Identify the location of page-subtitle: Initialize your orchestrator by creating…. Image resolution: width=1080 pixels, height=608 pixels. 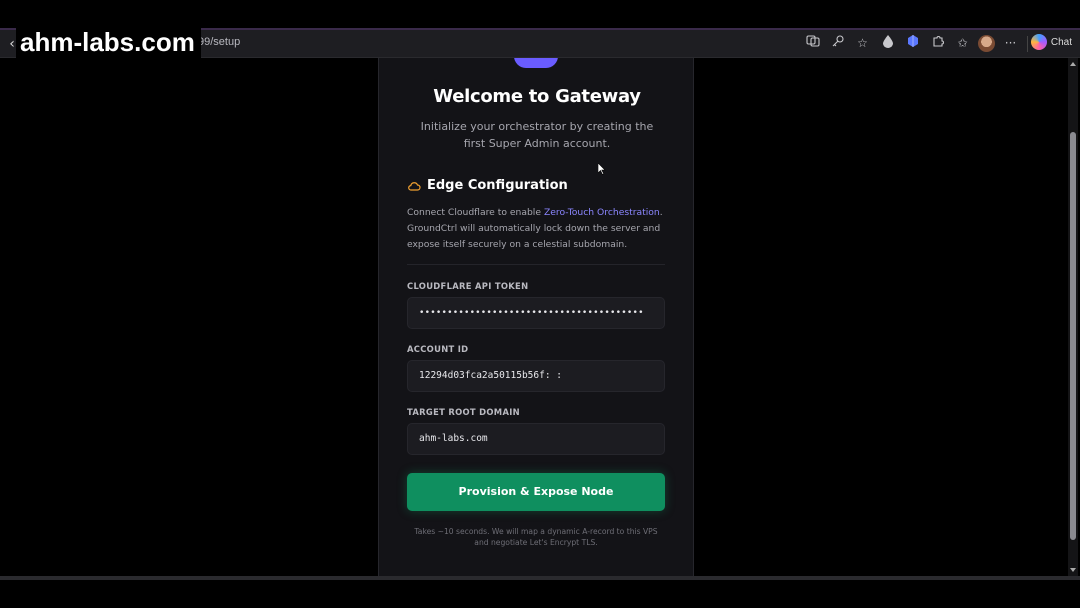
(537, 135).